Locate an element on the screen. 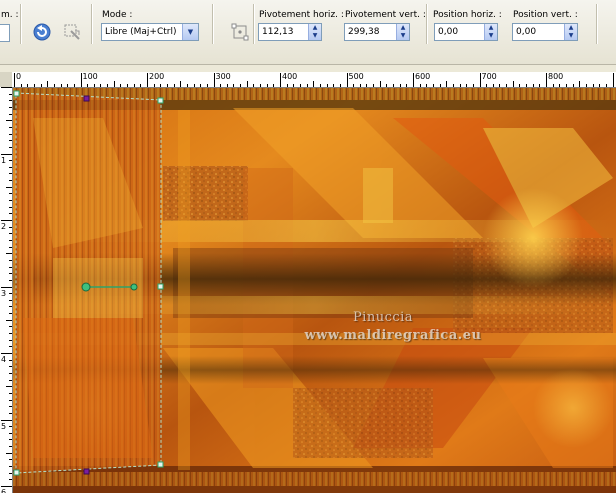  cut-label: m. : is located at coordinates (10, 15).